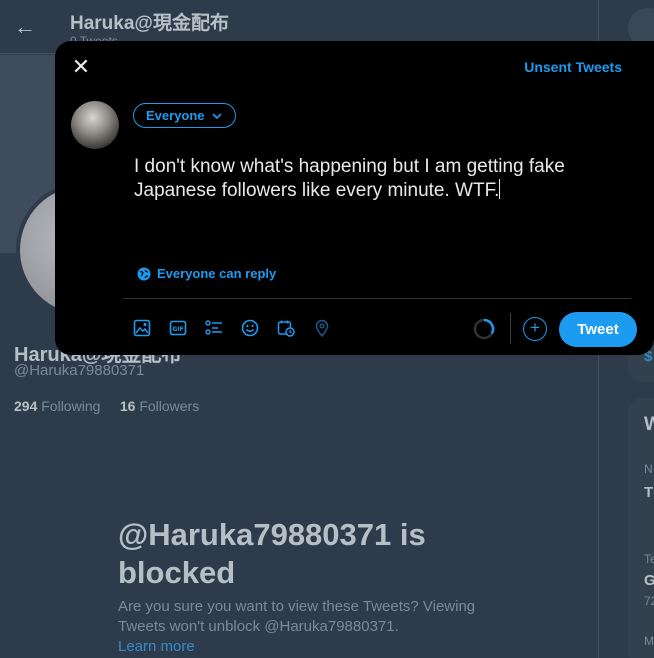  Describe the element at coordinates (573, 67) in the screenshot. I see `unsent-tweets-button: Unsent Tweets` at that location.